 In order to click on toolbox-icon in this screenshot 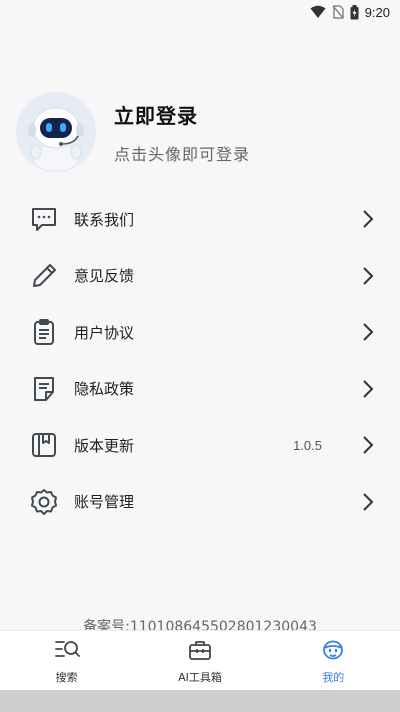, I will do `click(200, 650)`.